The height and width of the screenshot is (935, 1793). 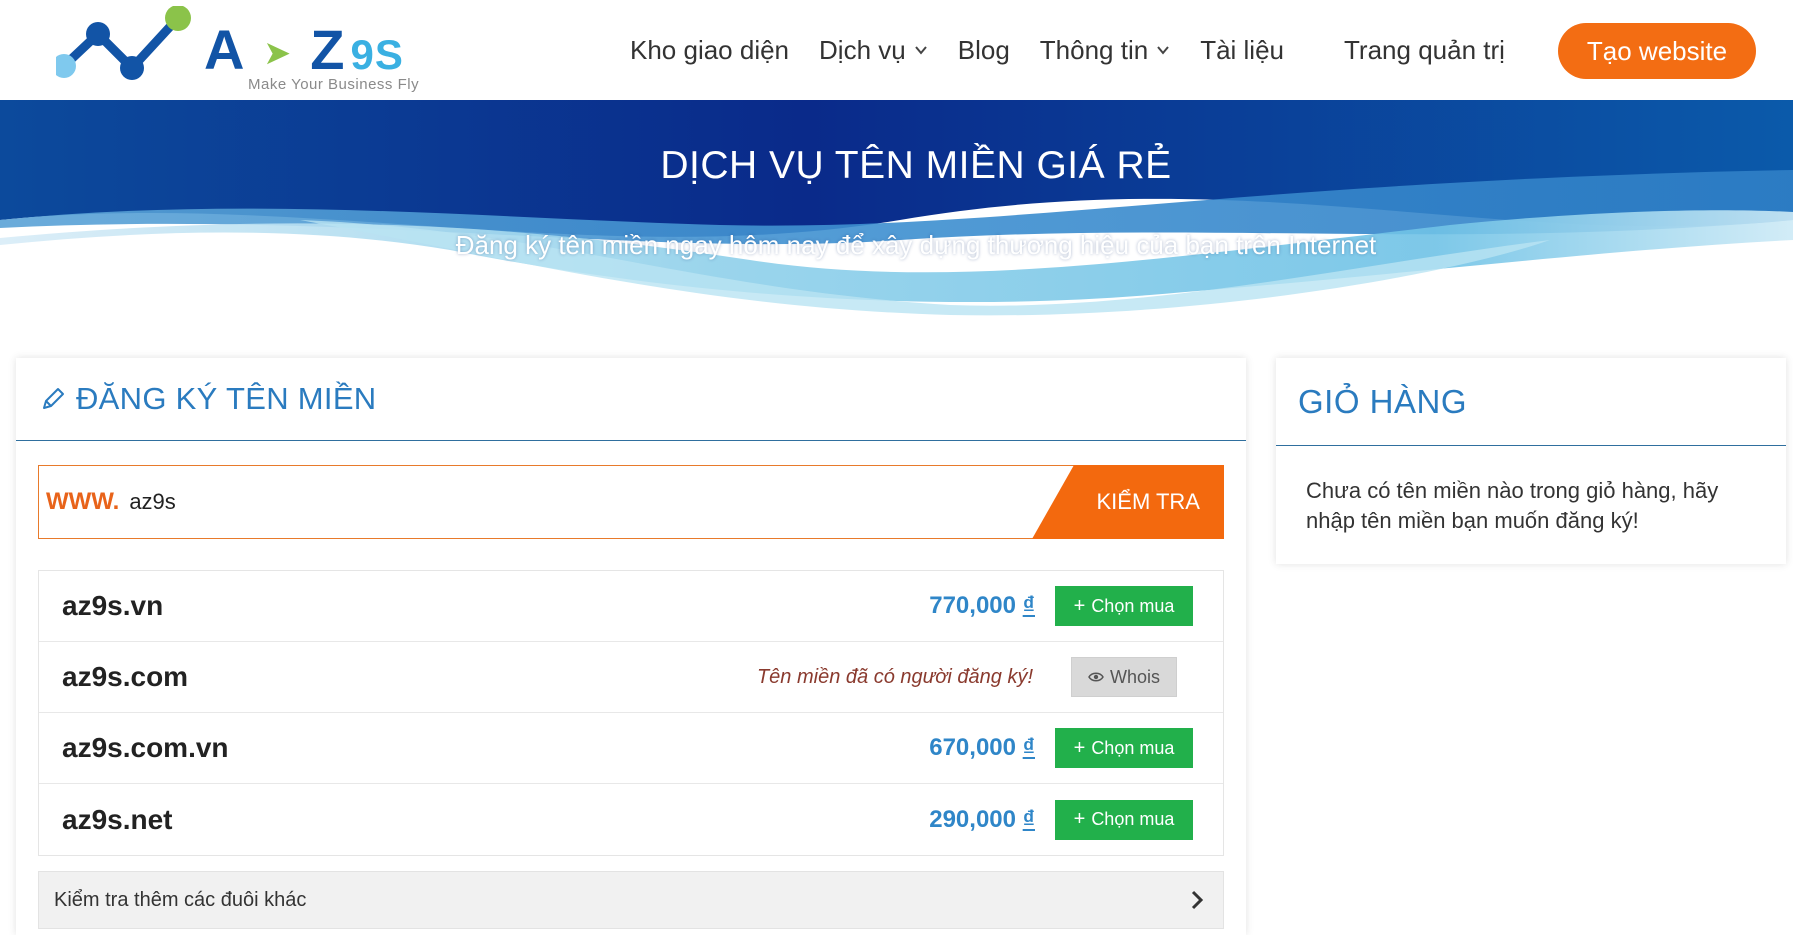 What do you see at coordinates (131, 51) in the screenshot?
I see `logo-graph-icon` at bounding box center [131, 51].